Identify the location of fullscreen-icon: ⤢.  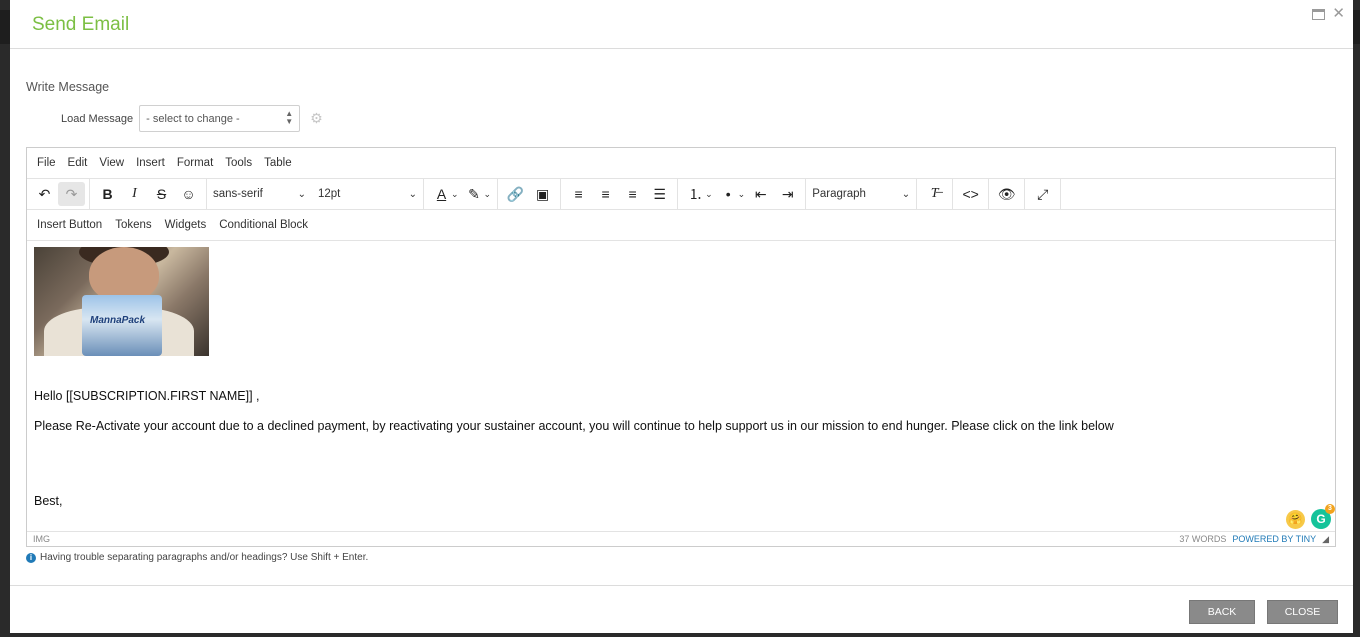
(1042, 194).